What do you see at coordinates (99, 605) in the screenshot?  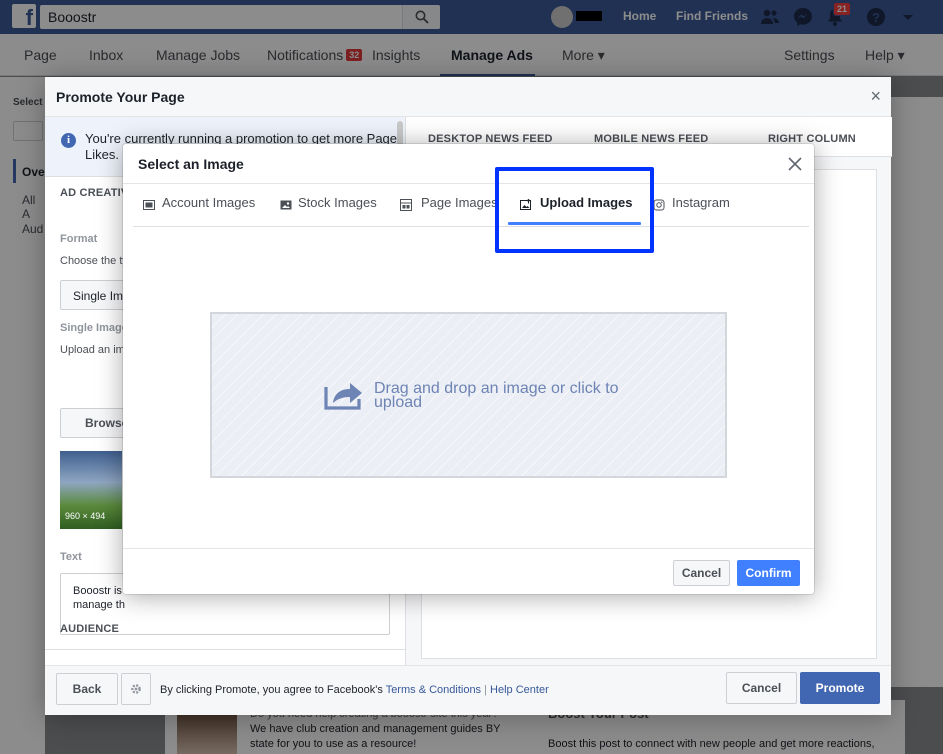 I see `ad-text-line-2: manage th` at bounding box center [99, 605].